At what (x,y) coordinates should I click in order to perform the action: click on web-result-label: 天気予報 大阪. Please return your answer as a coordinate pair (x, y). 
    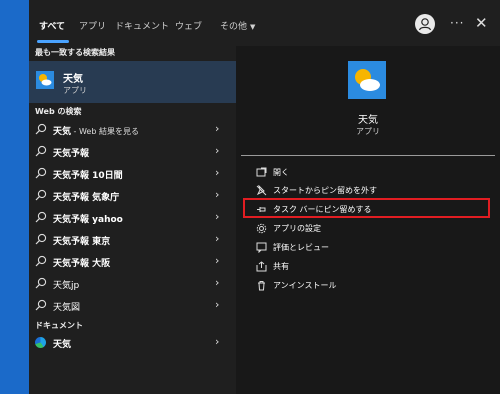
    Looking at the image, I should click on (82, 264).